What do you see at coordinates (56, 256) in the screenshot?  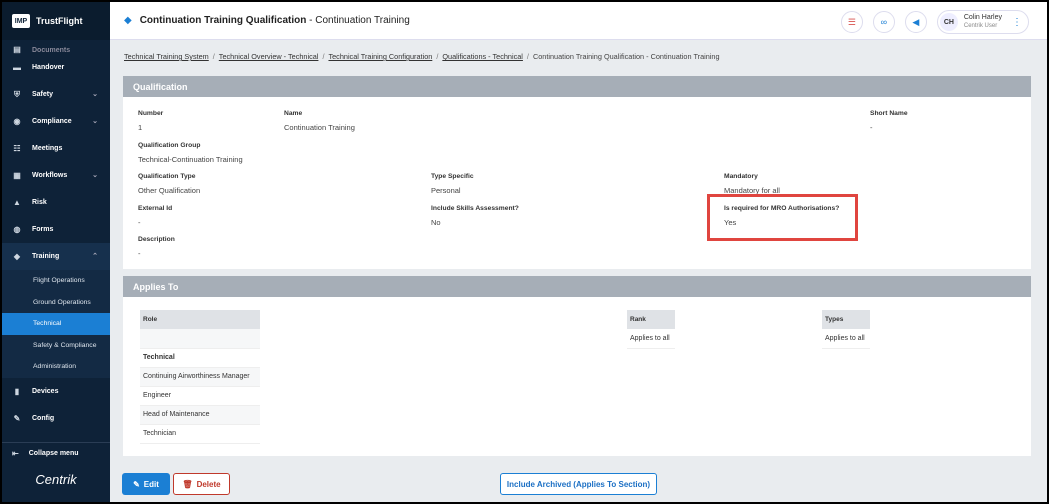 I see `sidebar-item-training: ◆ Training ⌃` at bounding box center [56, 256].